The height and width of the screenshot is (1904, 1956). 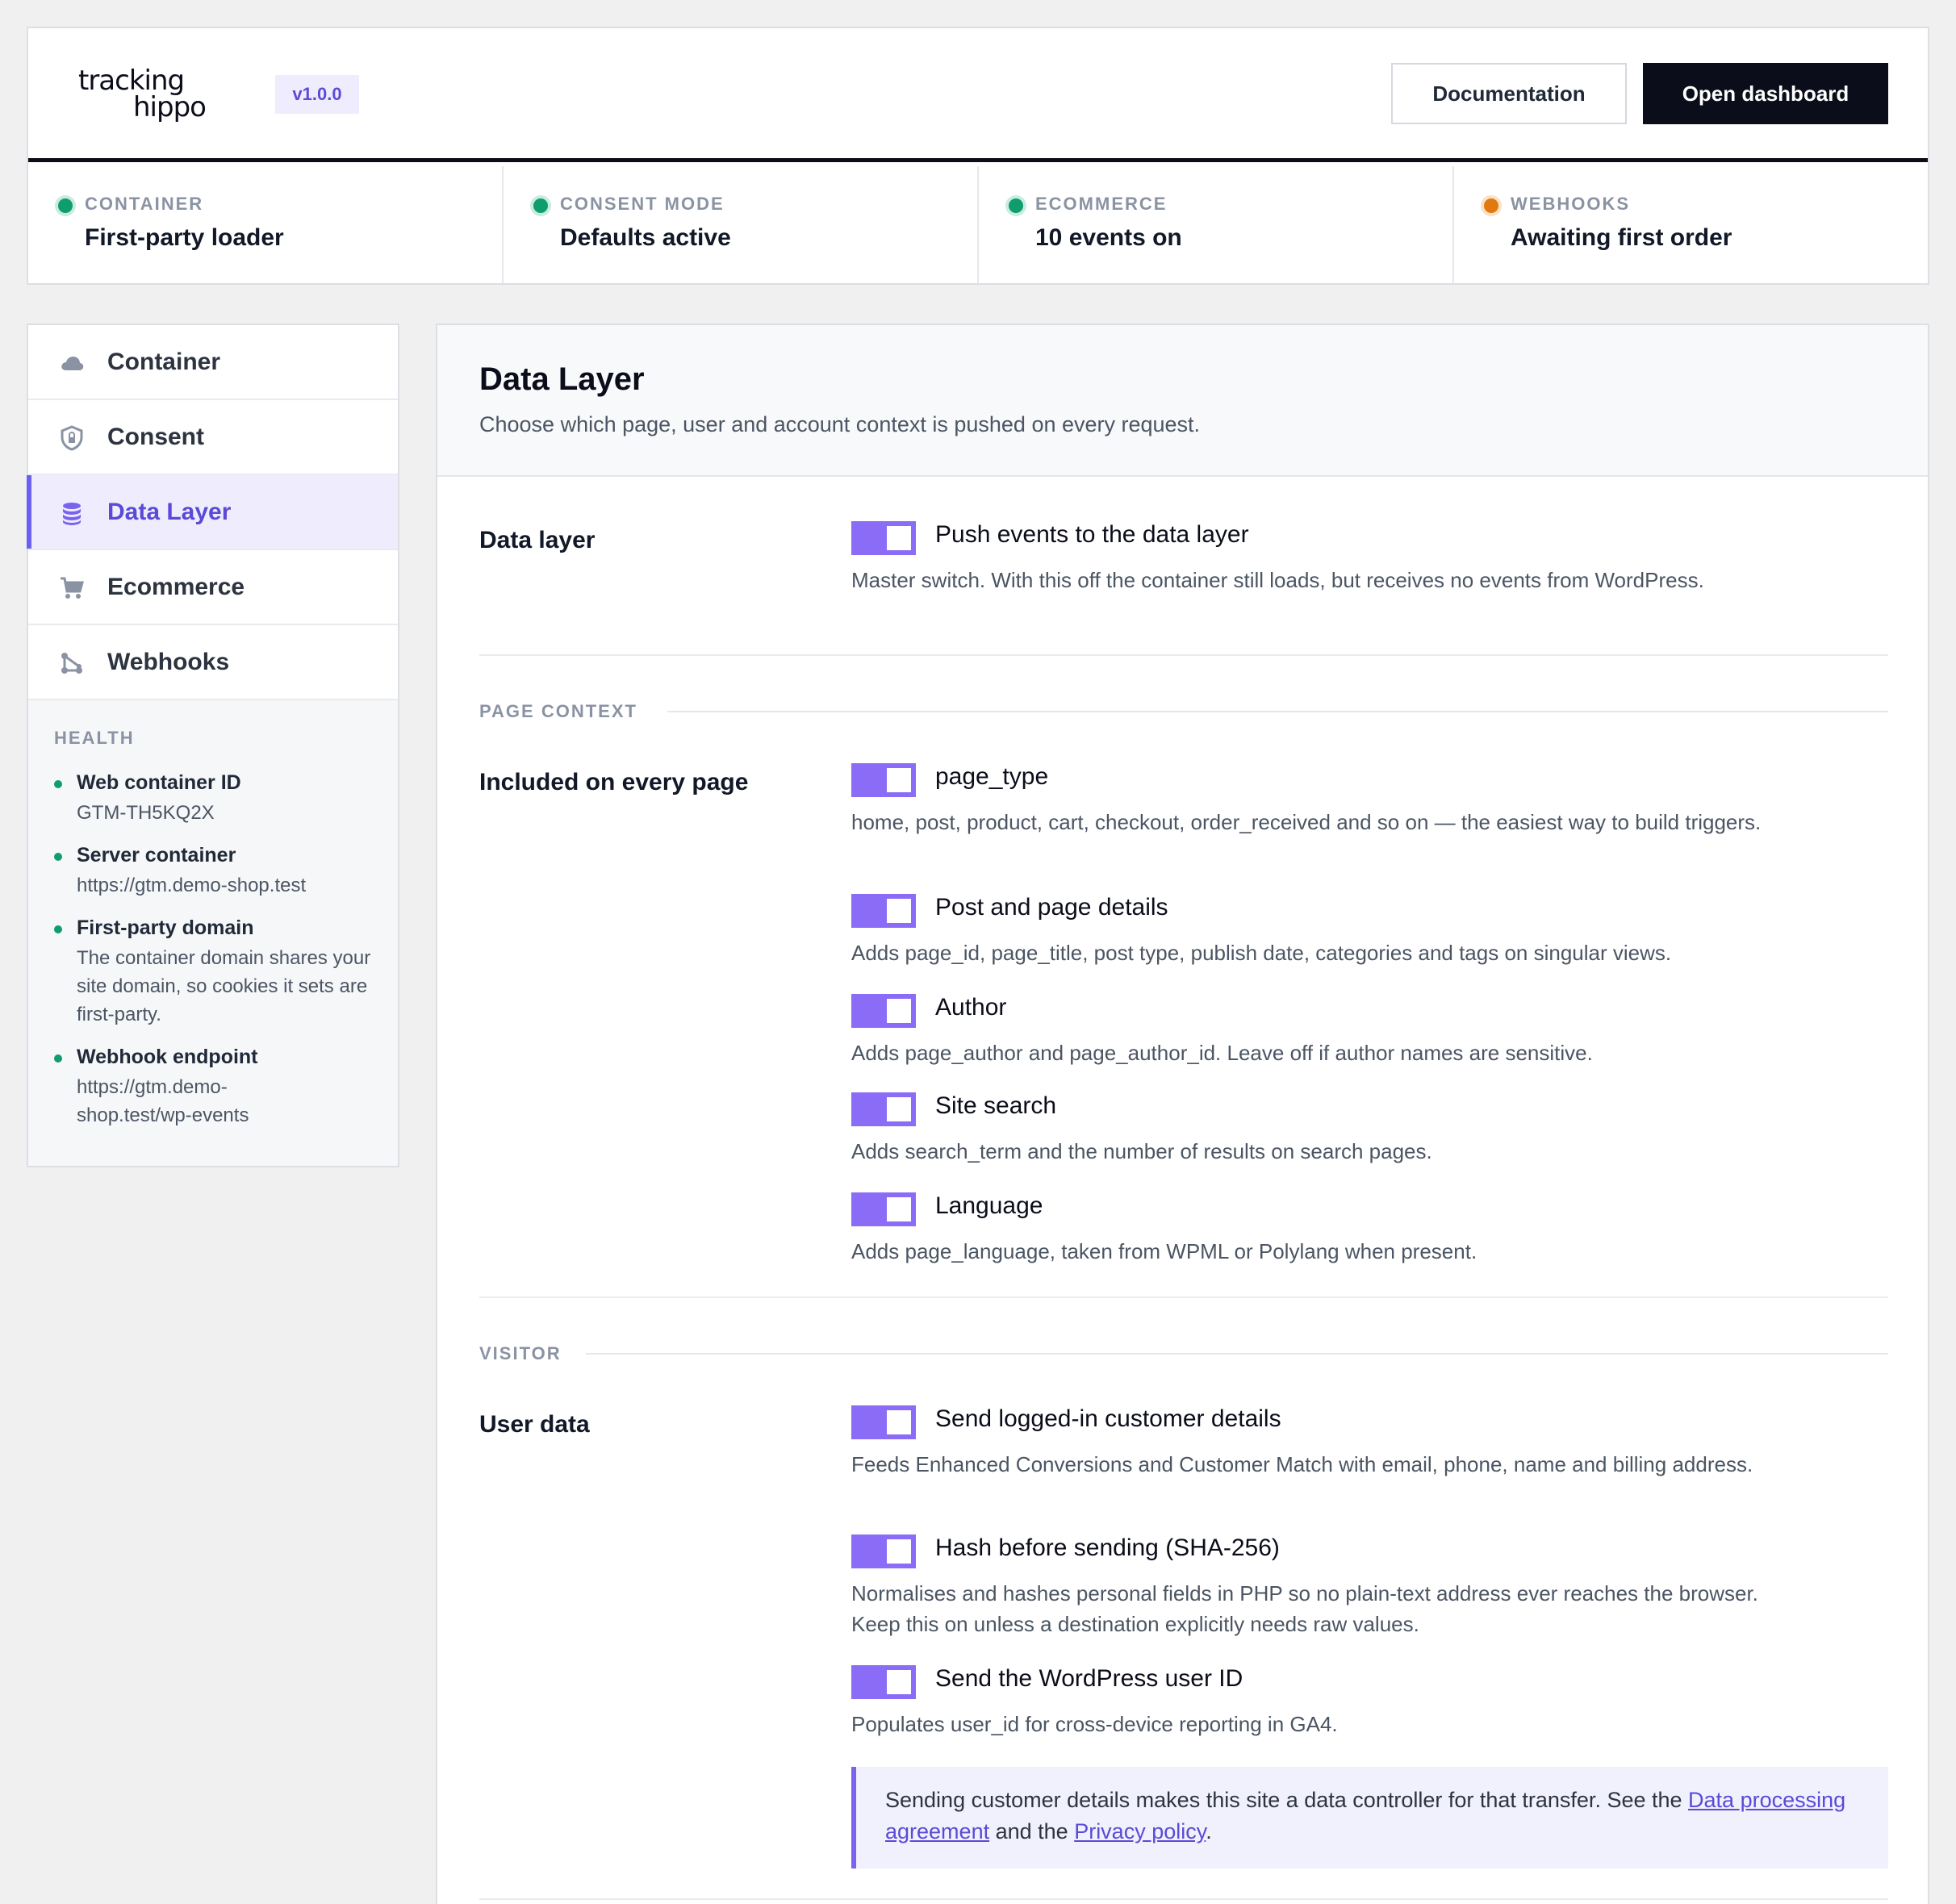 I want to click on sidebar-item-consent: Consent, so click(x=213, y=437).